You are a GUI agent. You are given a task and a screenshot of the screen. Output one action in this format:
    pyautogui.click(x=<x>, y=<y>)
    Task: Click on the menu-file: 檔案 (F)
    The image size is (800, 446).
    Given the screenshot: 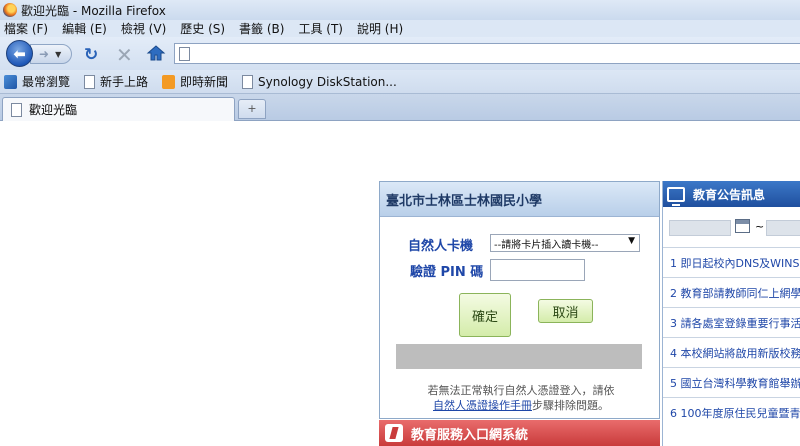 What is the action you would take?
    pyautogui.click(x=26, y=28)
    